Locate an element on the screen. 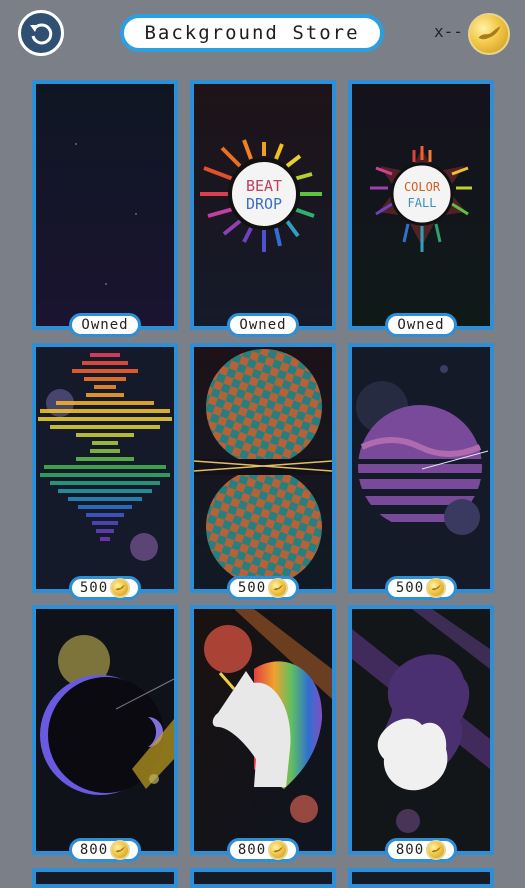  dark-space-art is located at coordinates (105, 205).